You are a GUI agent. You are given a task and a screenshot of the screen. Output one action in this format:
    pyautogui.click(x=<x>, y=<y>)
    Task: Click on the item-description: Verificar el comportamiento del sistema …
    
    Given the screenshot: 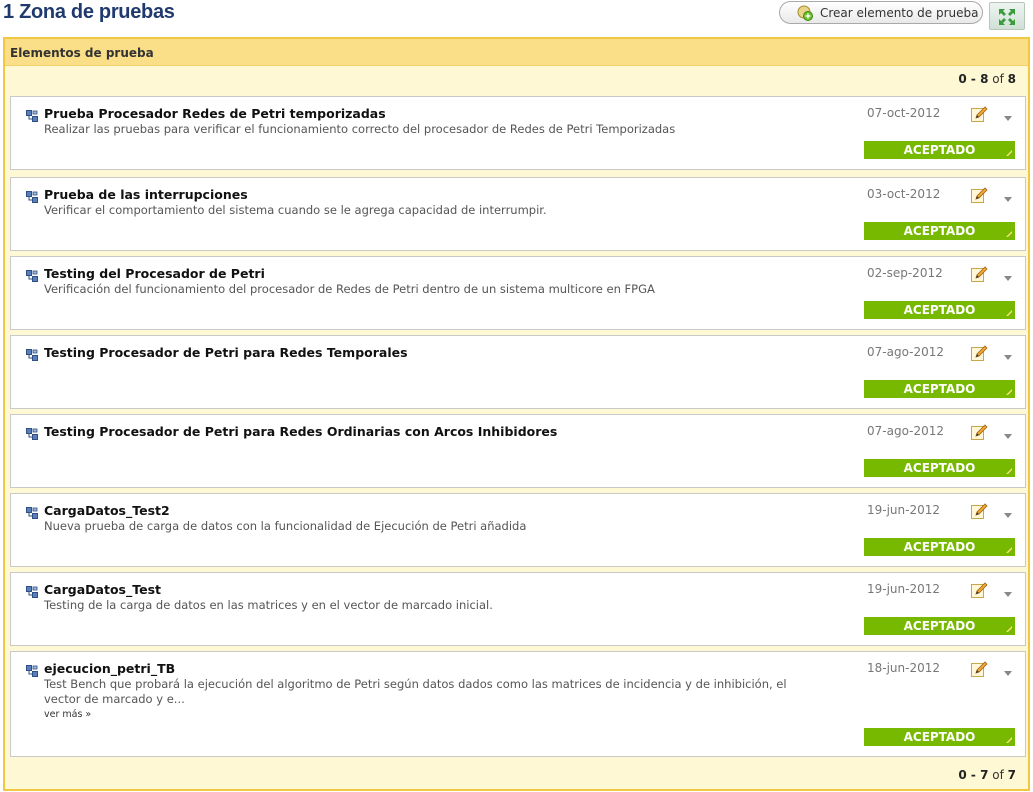 What is the action you would take?
    pyautogui.click(x=295, y=210)
    